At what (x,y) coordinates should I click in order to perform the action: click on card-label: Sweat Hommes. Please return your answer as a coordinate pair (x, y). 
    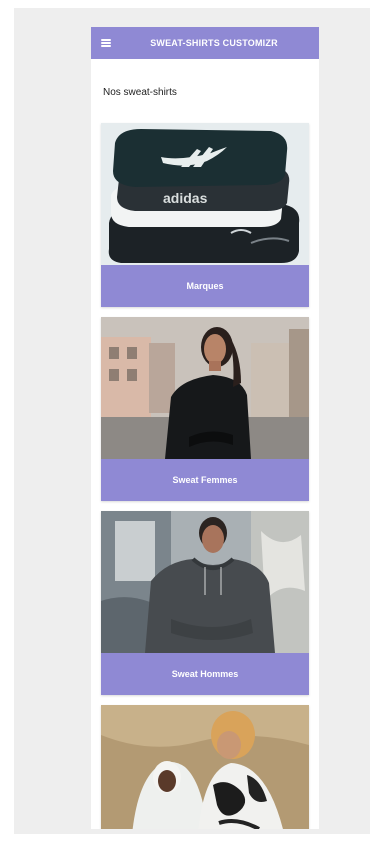
    Looking at the image, I should click on (205, 674).